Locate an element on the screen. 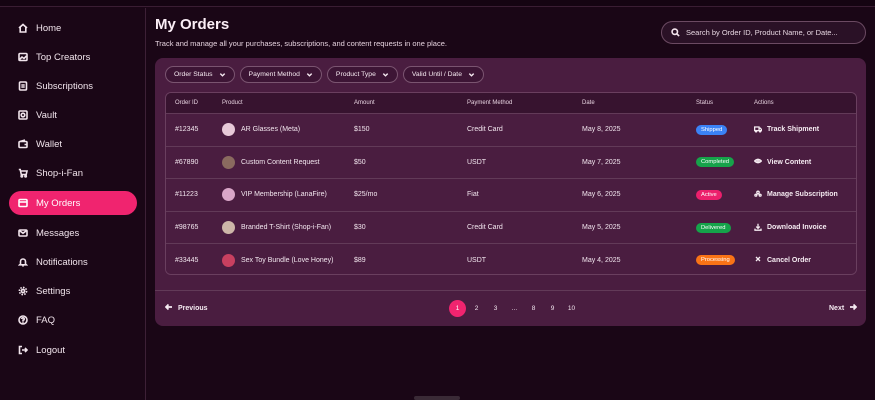 The width and height of the screenshot is (875, 400). search-icon is located at coordinates (675, 33).